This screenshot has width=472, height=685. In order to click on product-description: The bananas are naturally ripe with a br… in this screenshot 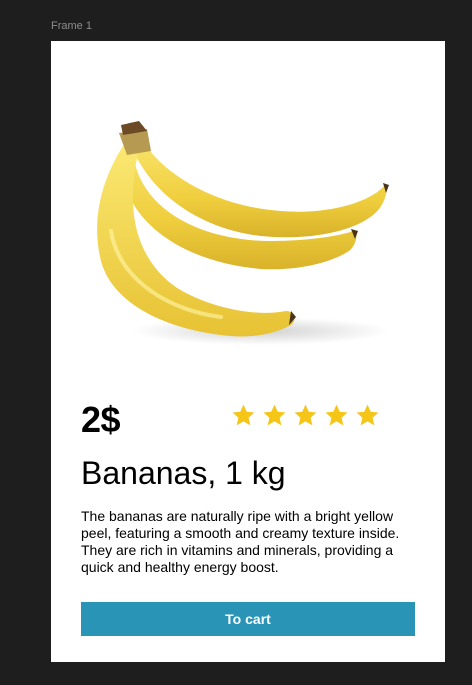, I will do `click(240, 541)`.